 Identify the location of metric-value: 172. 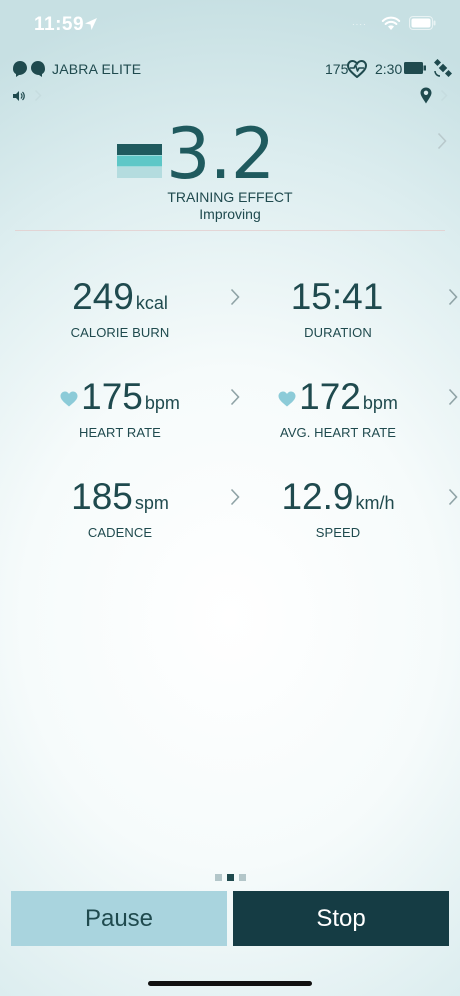
(330, 396).